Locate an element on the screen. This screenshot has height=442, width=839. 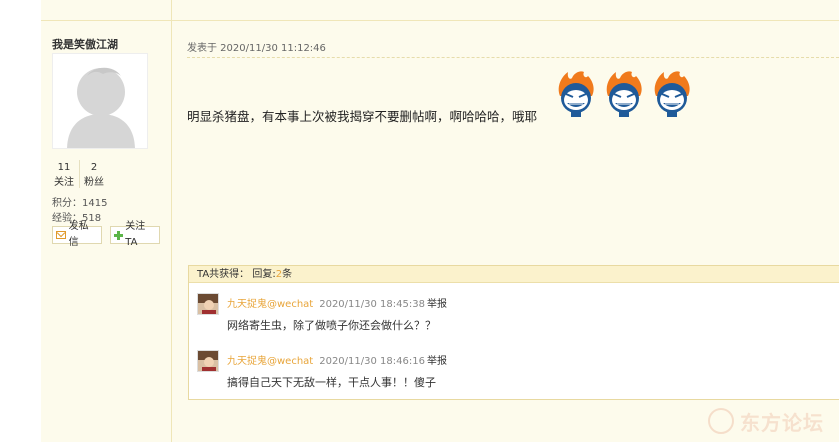
mail-icon is located at coordinates (61, 235).